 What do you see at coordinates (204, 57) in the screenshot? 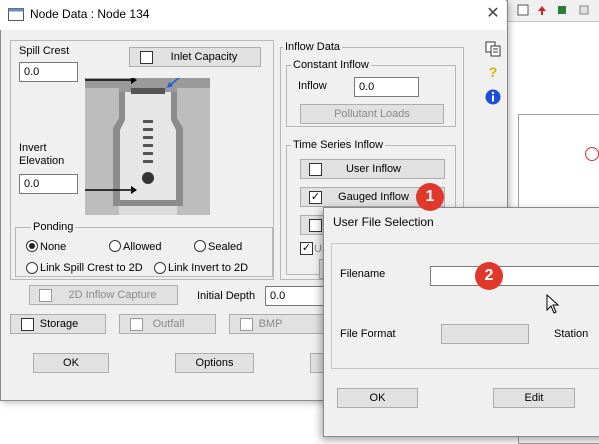
I see `inlet-capacity-label: Inlet Capacity` at bounding box center [204, 57].